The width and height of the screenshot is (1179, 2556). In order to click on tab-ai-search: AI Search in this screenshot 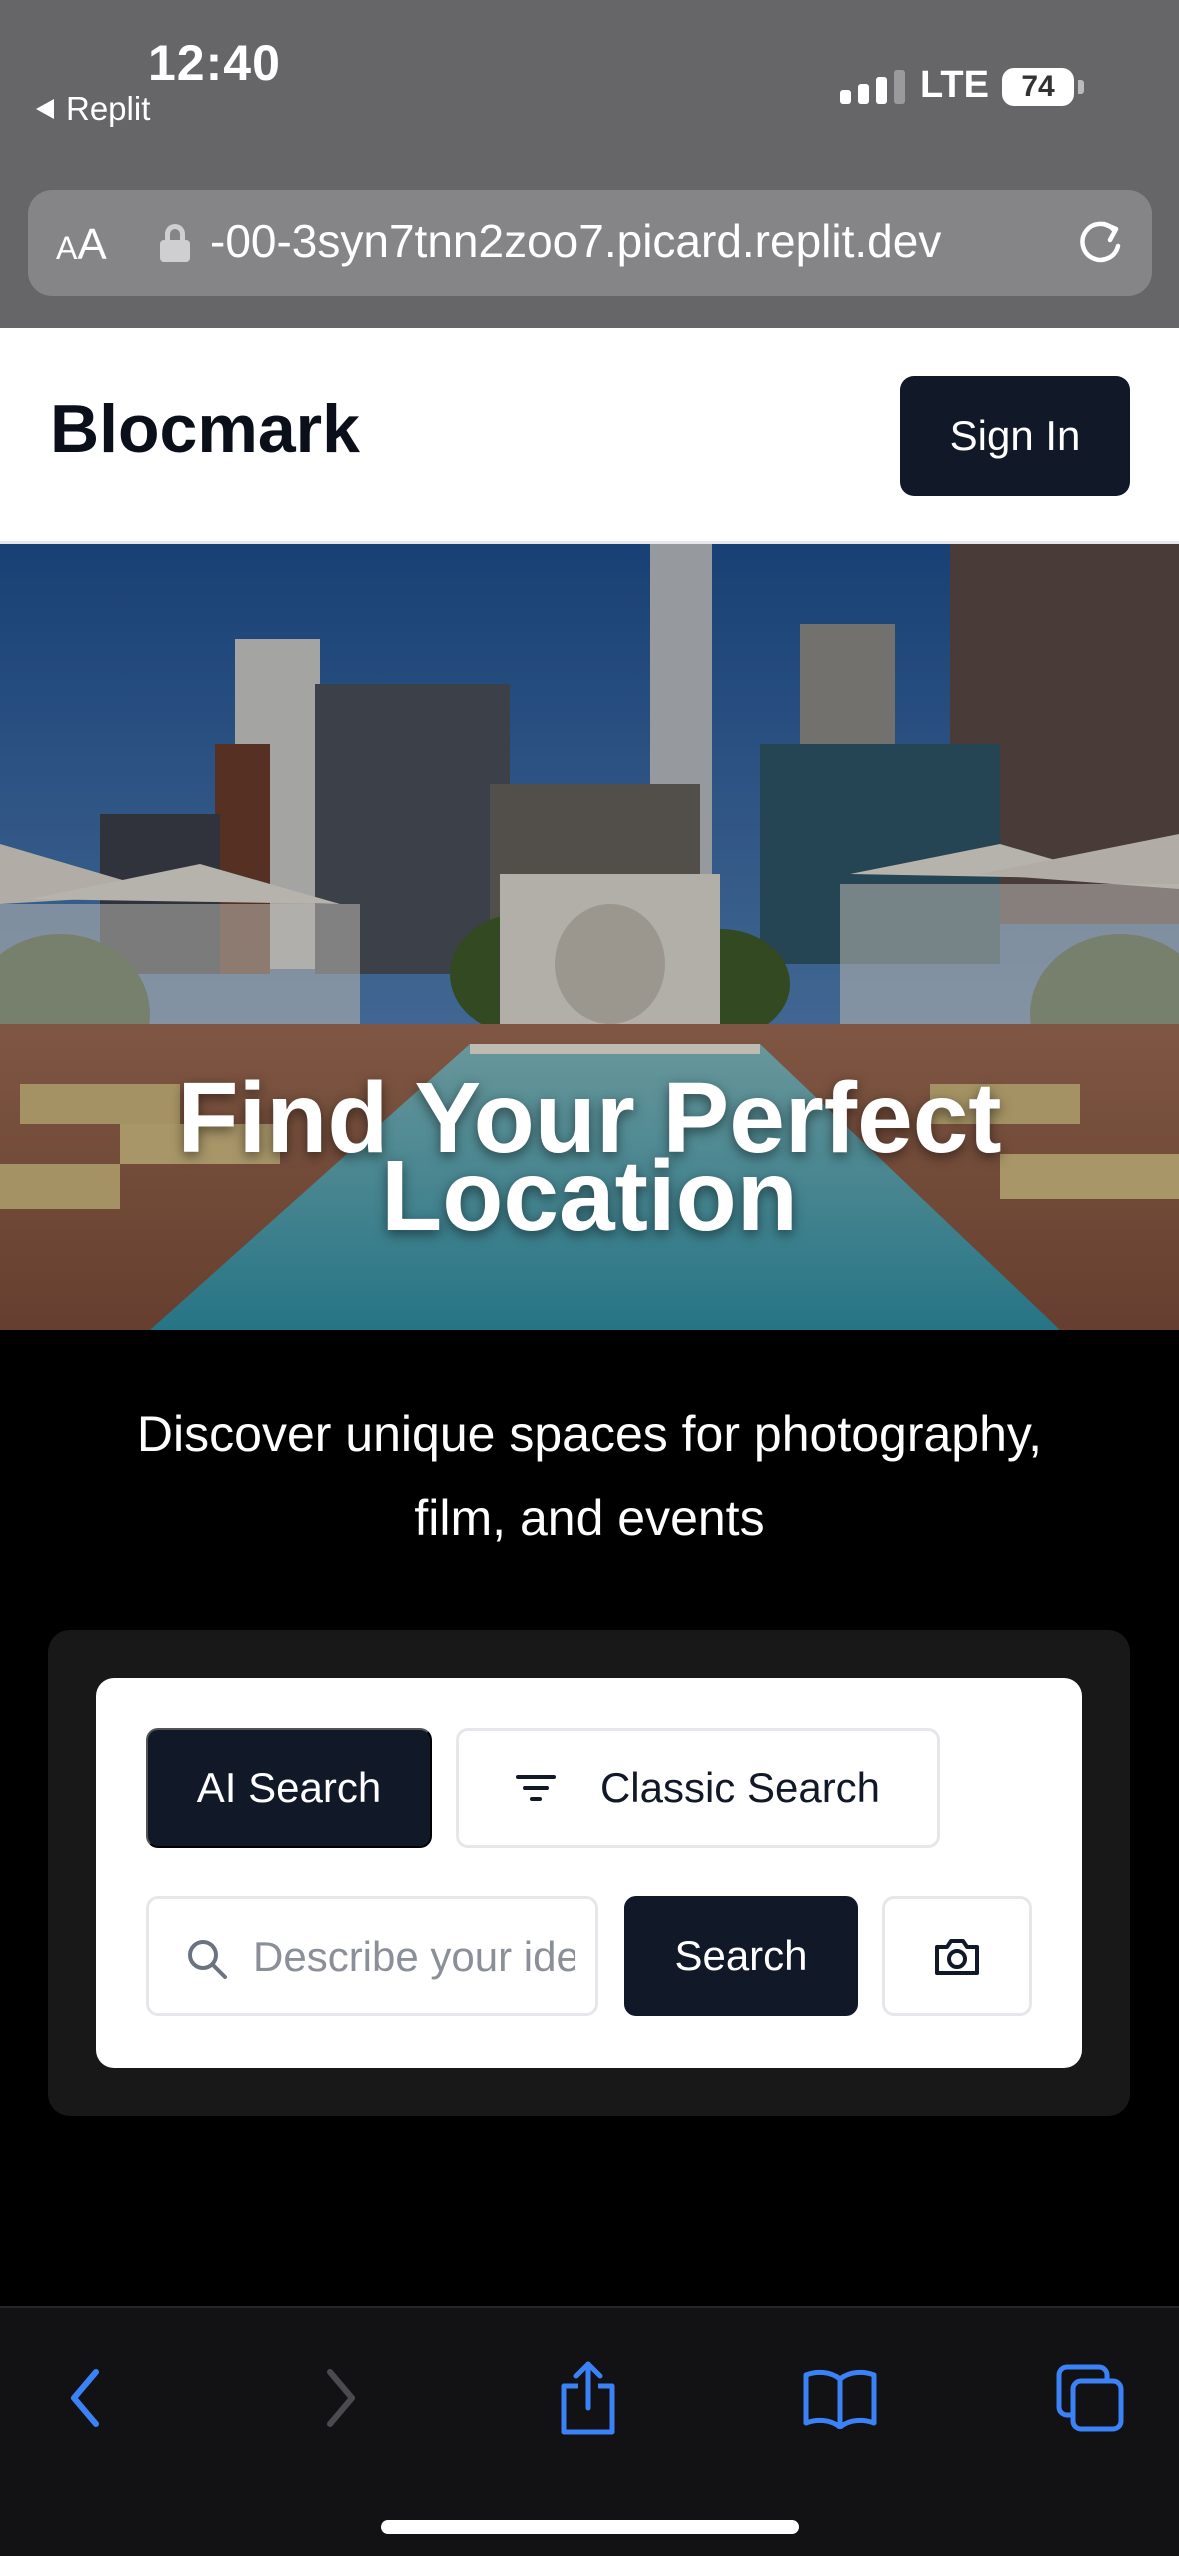, I will do `click(289, 1788)`.